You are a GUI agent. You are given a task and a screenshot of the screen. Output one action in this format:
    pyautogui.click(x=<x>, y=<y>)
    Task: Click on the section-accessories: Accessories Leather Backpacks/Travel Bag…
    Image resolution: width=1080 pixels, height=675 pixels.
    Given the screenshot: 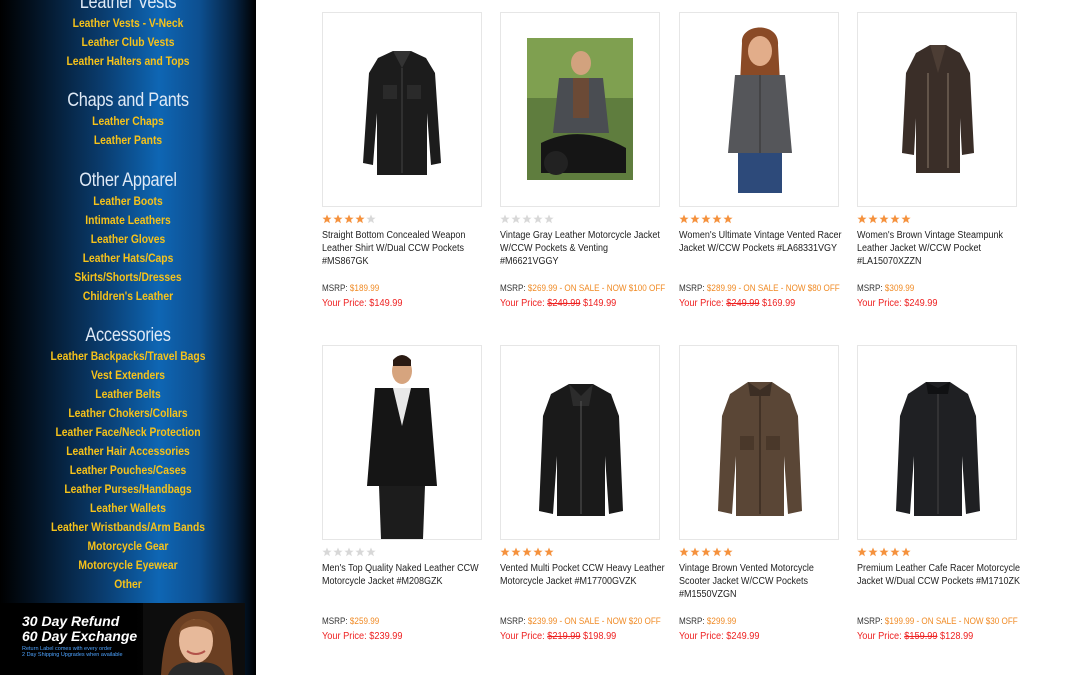 What is the action you would take?
    pyautogui.click(x=128, y=459)
    